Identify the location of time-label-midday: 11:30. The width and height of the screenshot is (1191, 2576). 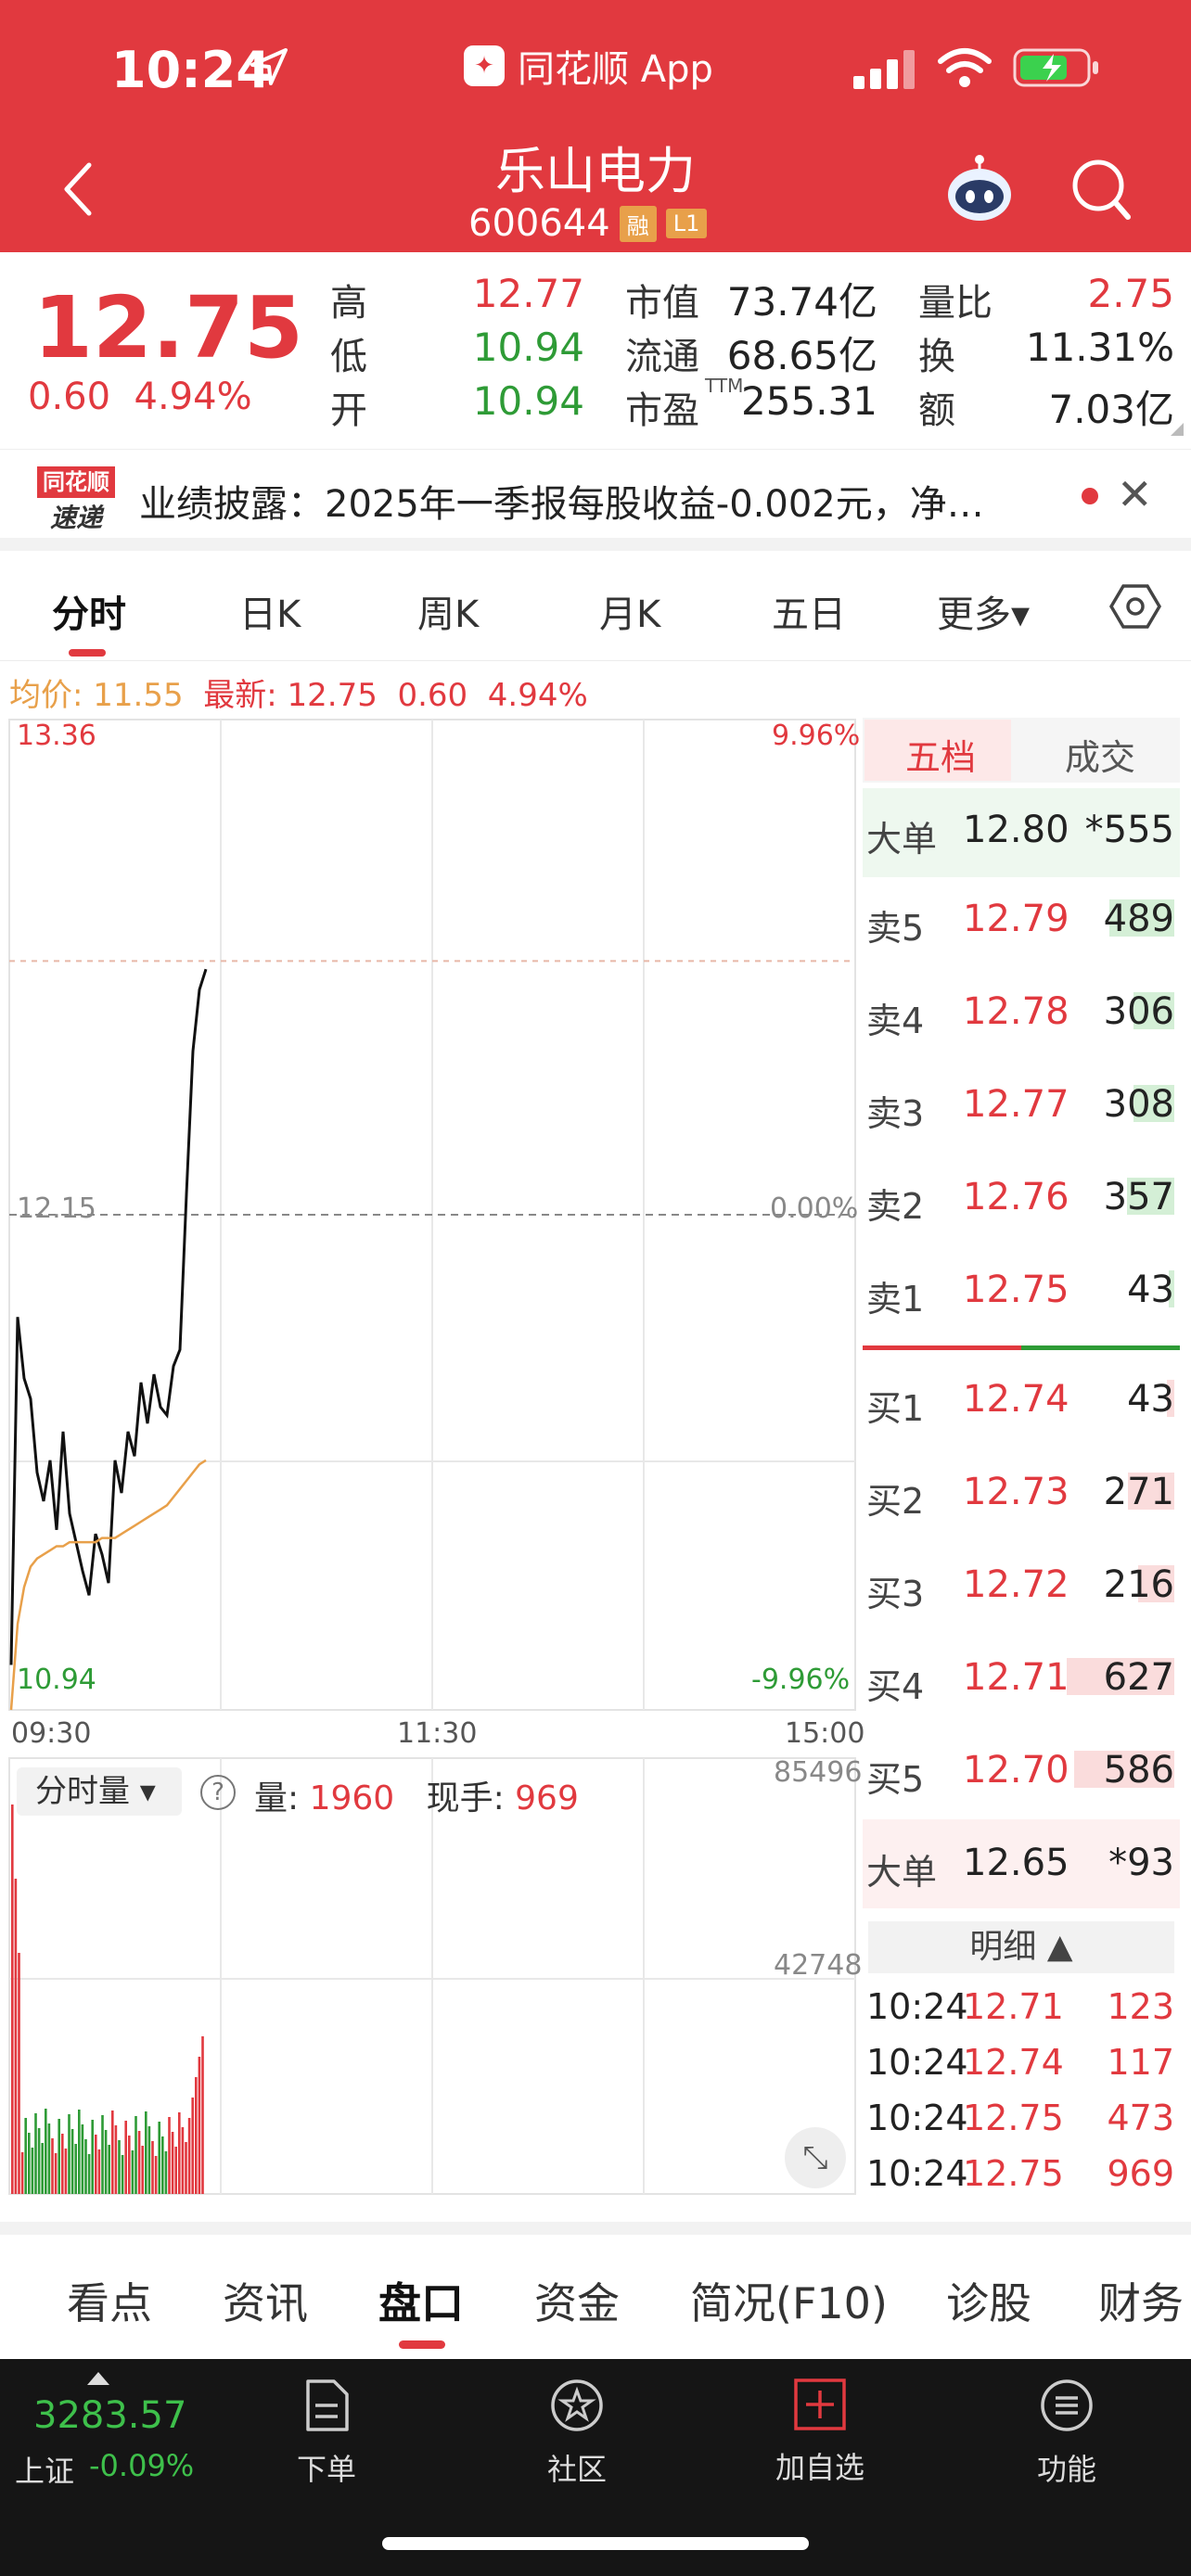
(437, 1733).